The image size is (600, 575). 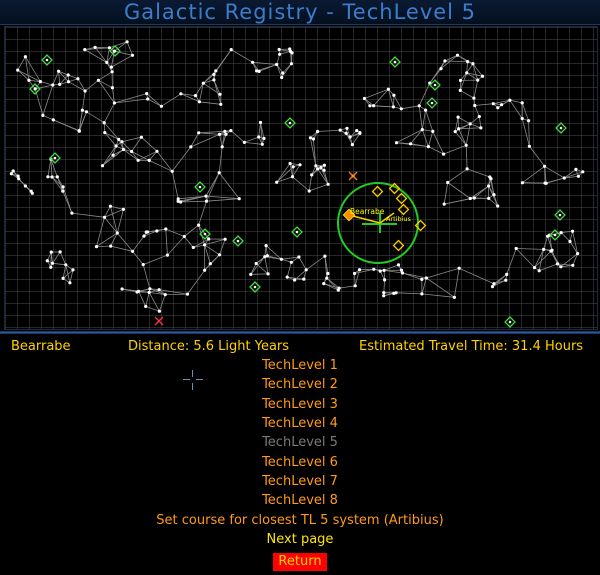 What do you see at coordinates (300, 385) in the screenshot?
I see `menu-techlevel-2: TechLevel 2` at bounding box center [300, 385].